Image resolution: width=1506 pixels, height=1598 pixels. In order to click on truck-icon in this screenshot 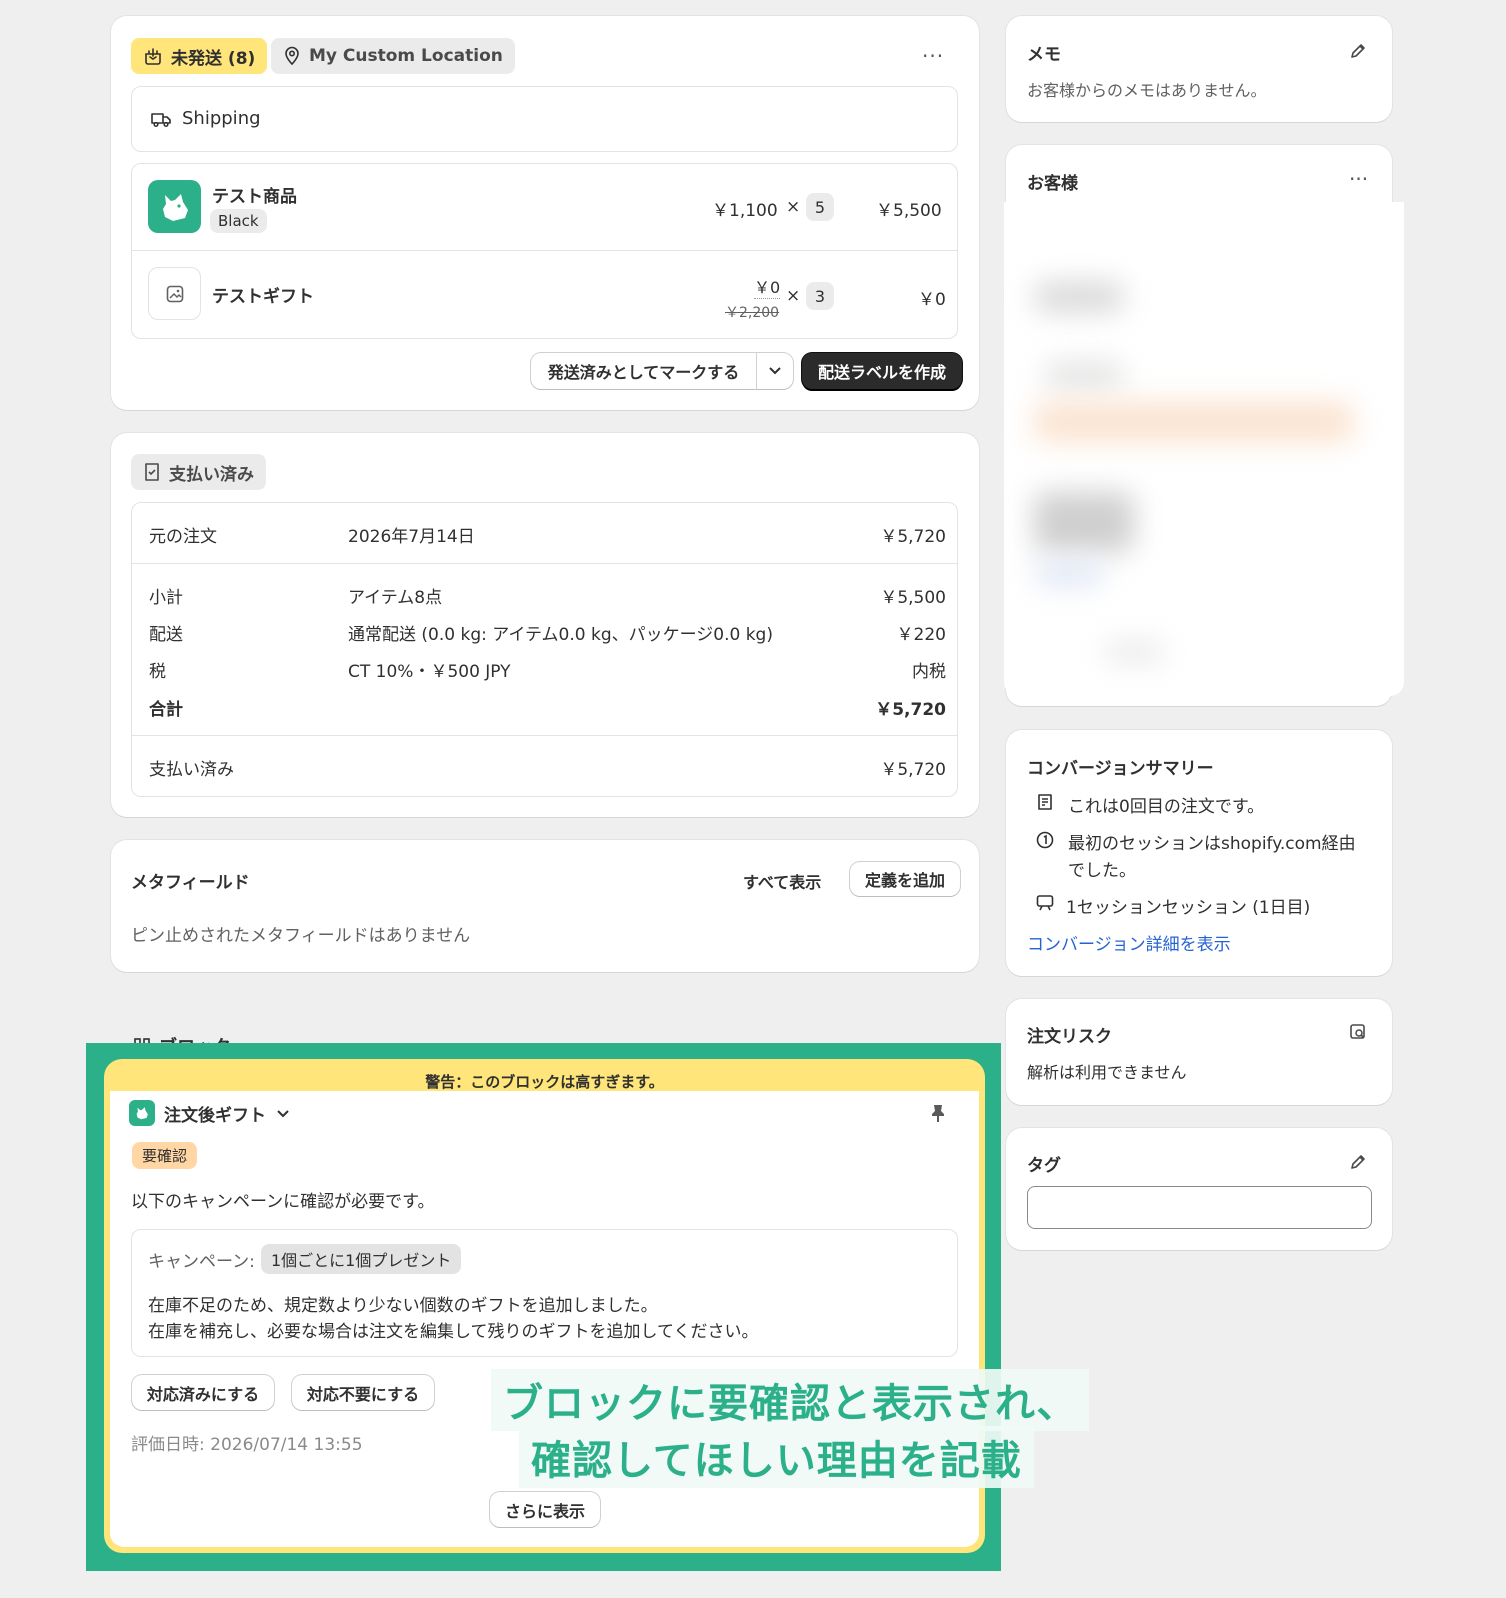, I will do `click(161, 119)`.